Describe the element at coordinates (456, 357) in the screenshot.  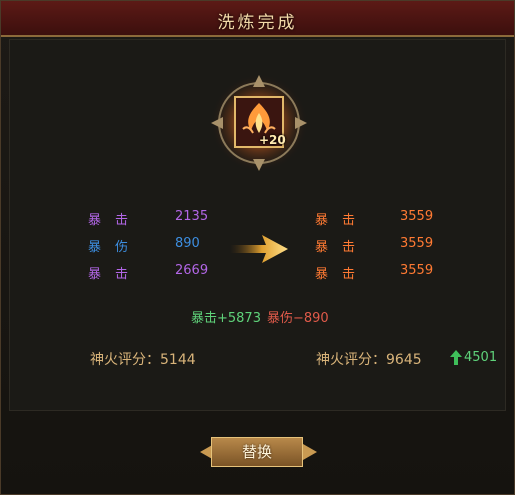
I see `increase-arrow-icon` at that location.